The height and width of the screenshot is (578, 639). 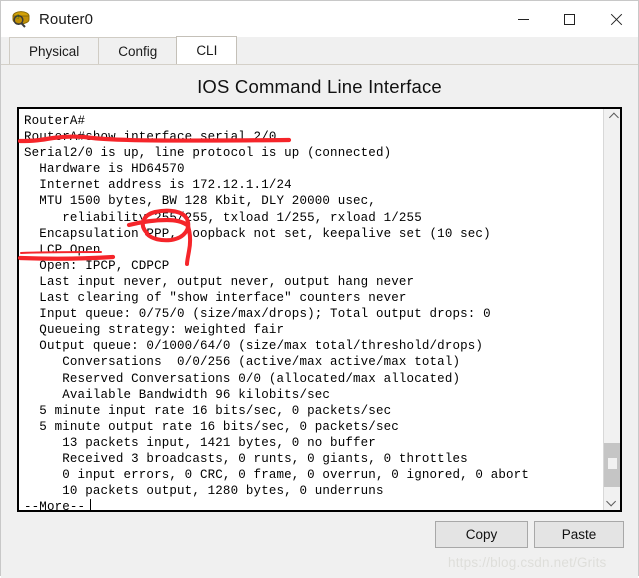 What do you see at coordinates (17, 18) in the screenshot?
I see `svg-text: S` at bounding box center [17, 18].